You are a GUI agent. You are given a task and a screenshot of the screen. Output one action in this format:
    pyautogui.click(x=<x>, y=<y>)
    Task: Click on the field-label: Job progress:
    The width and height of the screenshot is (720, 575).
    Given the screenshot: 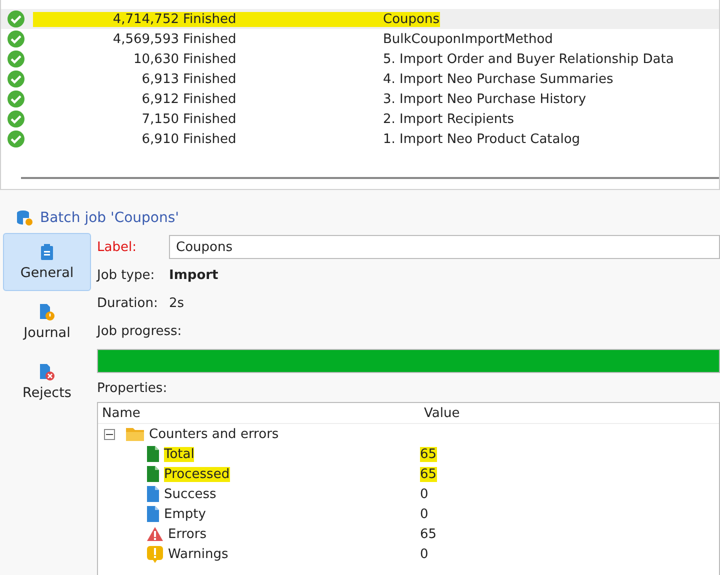 What is the action you would take?
    pyautogui.click(x=139, y=331)
    